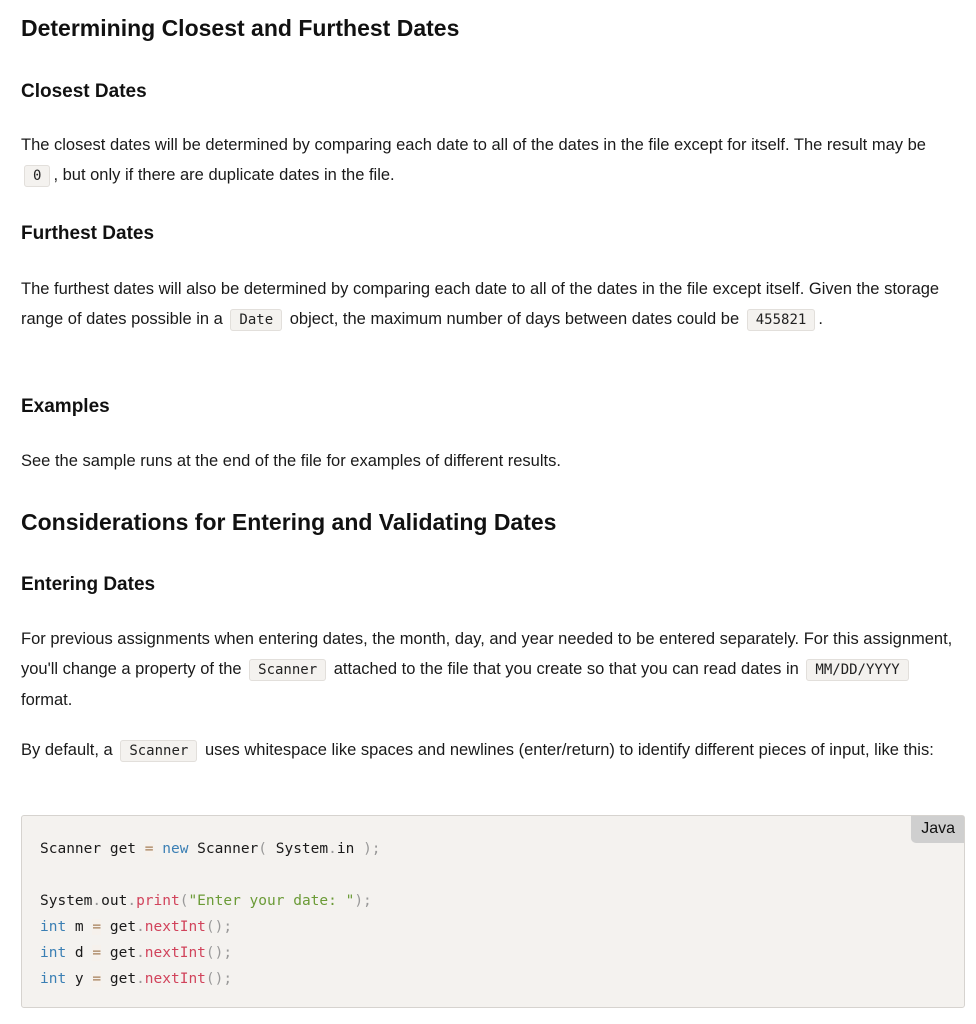  I want to click on code-token-str: "Enter your date: ", so click(271, 901).